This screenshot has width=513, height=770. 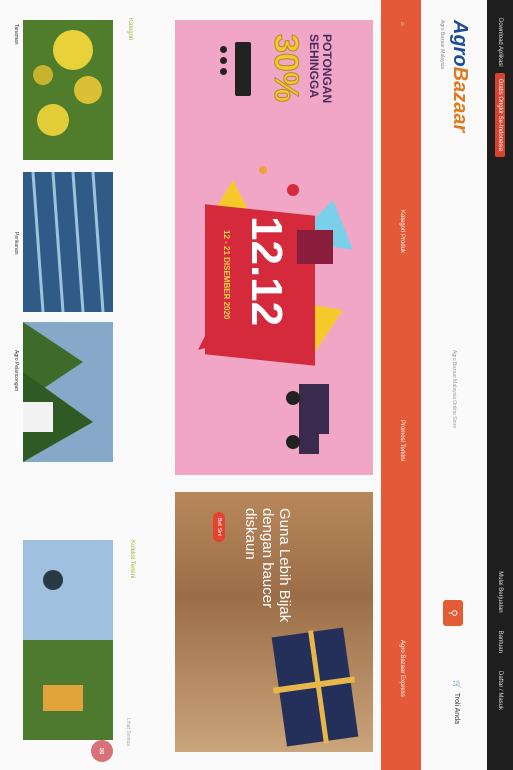 I want to click on category-label-crops: Tanaman, so click(x=16, y=34).